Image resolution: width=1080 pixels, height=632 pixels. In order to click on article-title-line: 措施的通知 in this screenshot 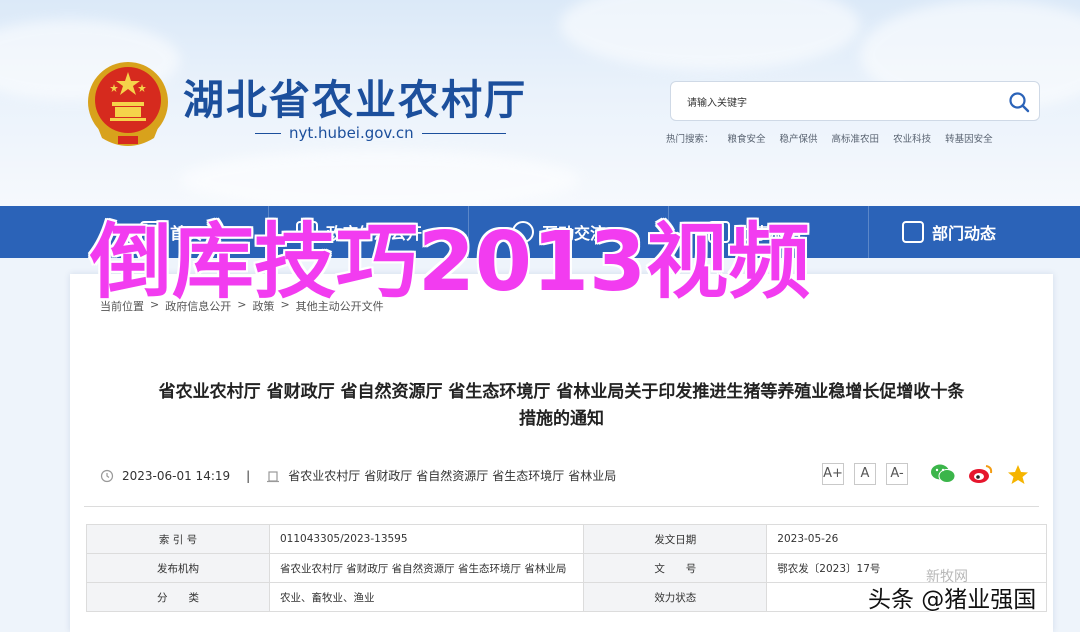, I will do `click(561, 419)`.